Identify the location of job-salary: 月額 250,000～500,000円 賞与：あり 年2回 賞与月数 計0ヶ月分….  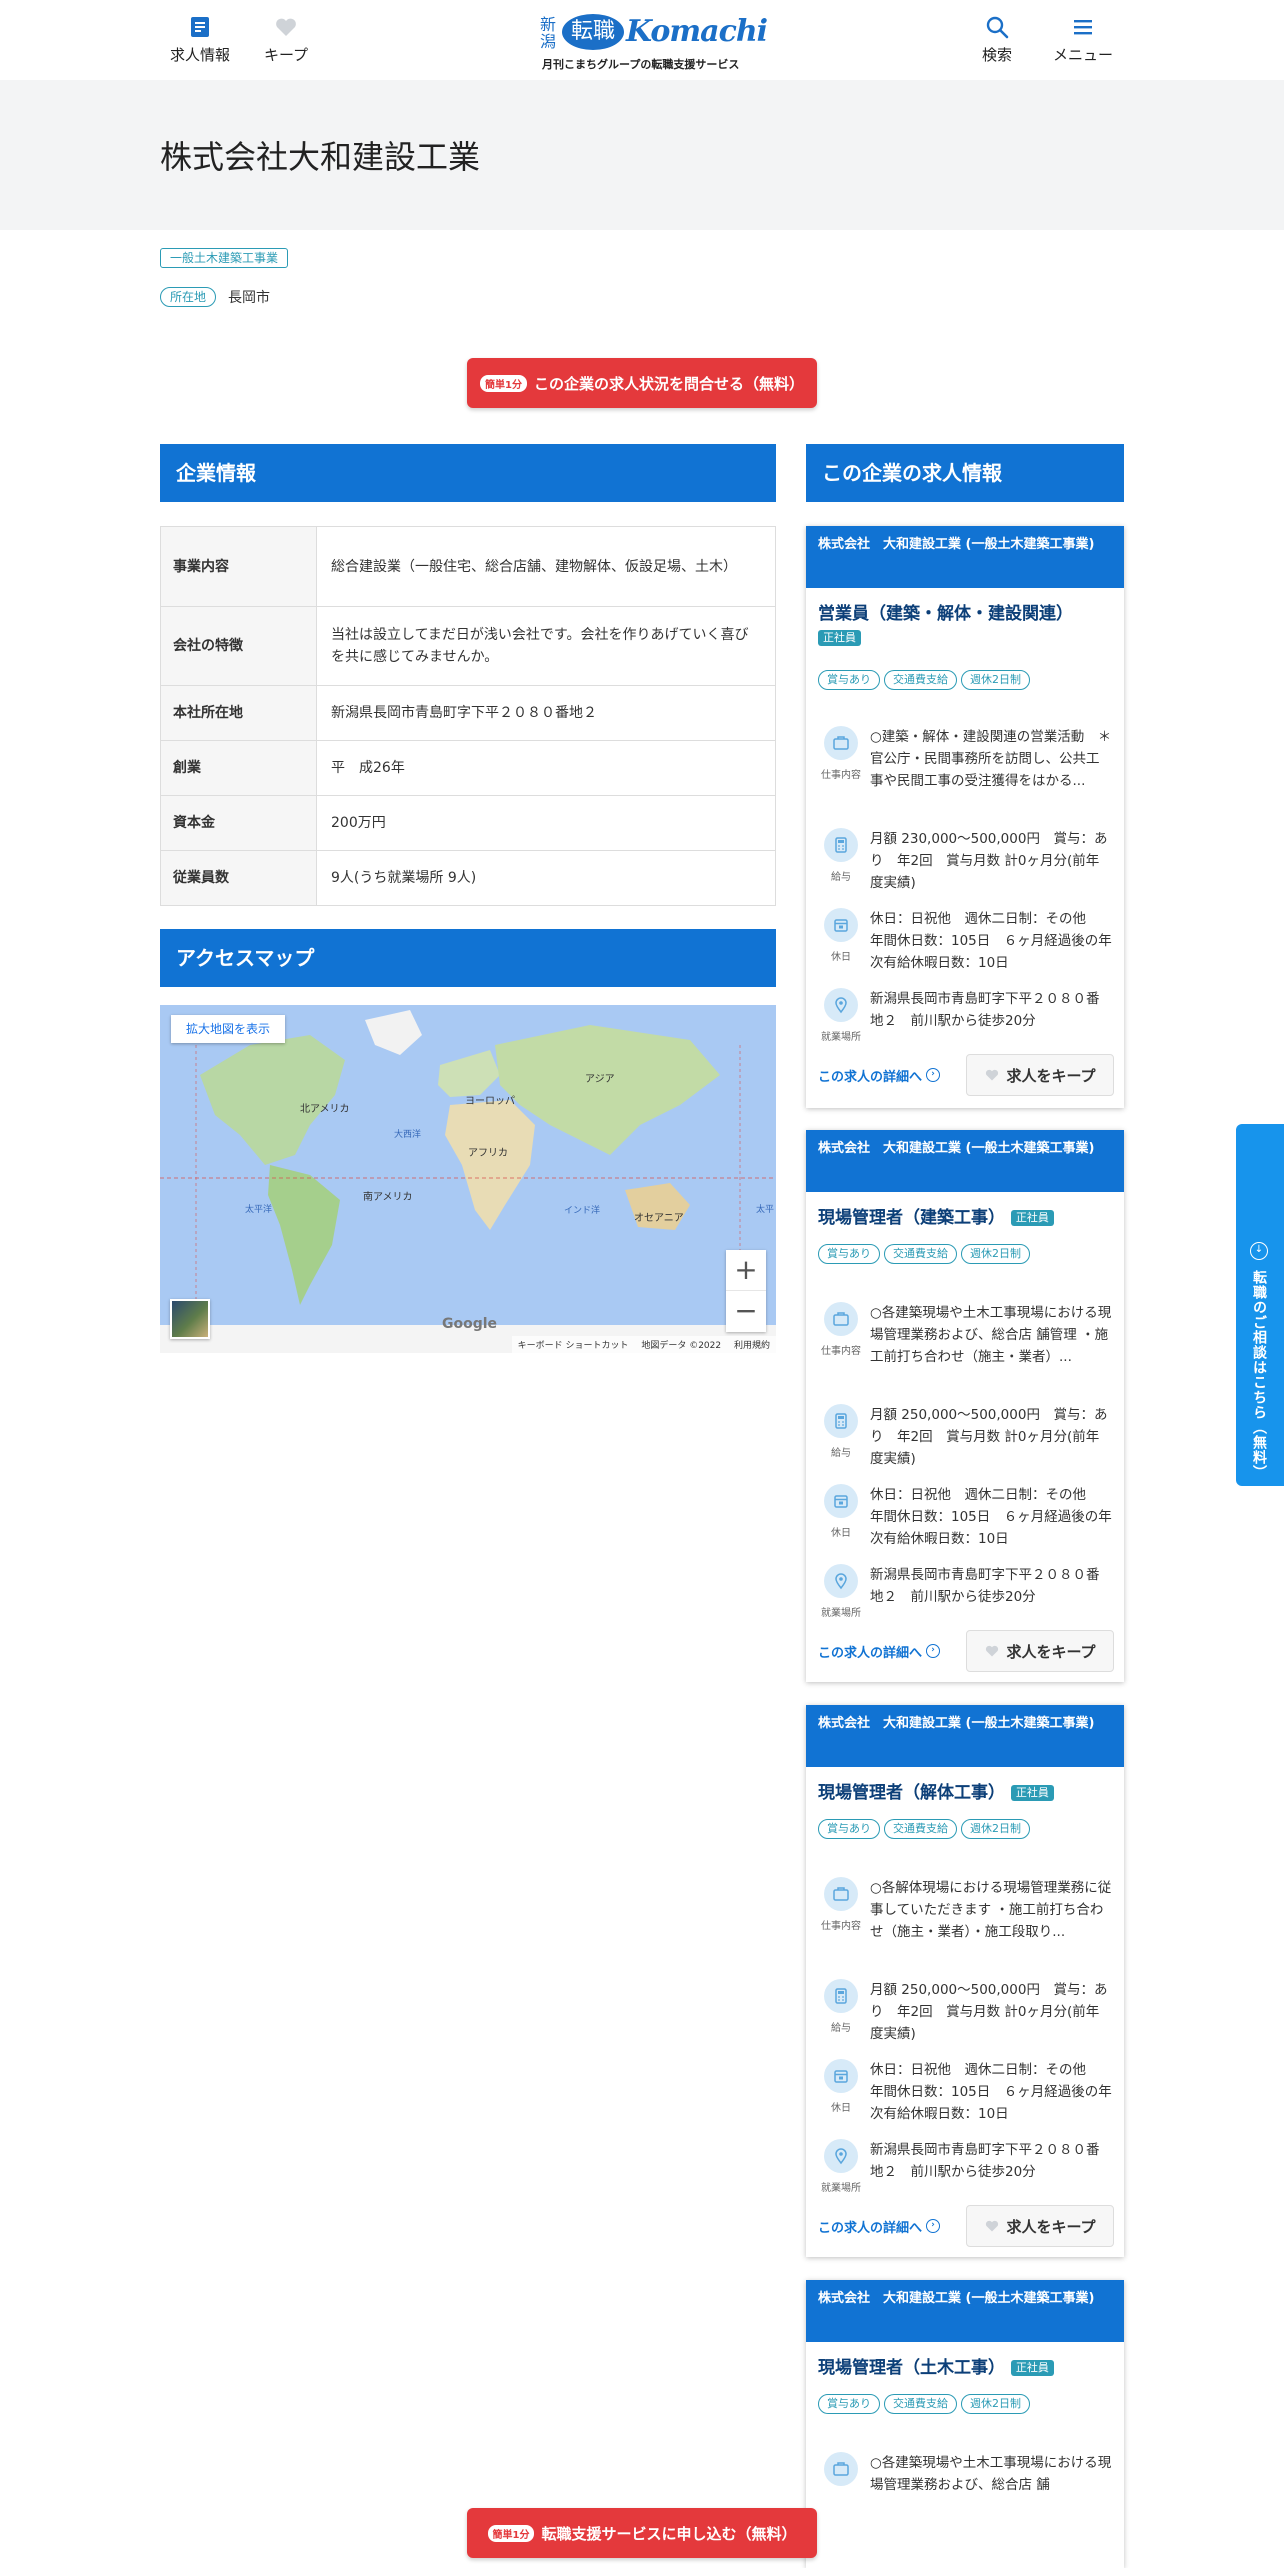
(989, 2012).